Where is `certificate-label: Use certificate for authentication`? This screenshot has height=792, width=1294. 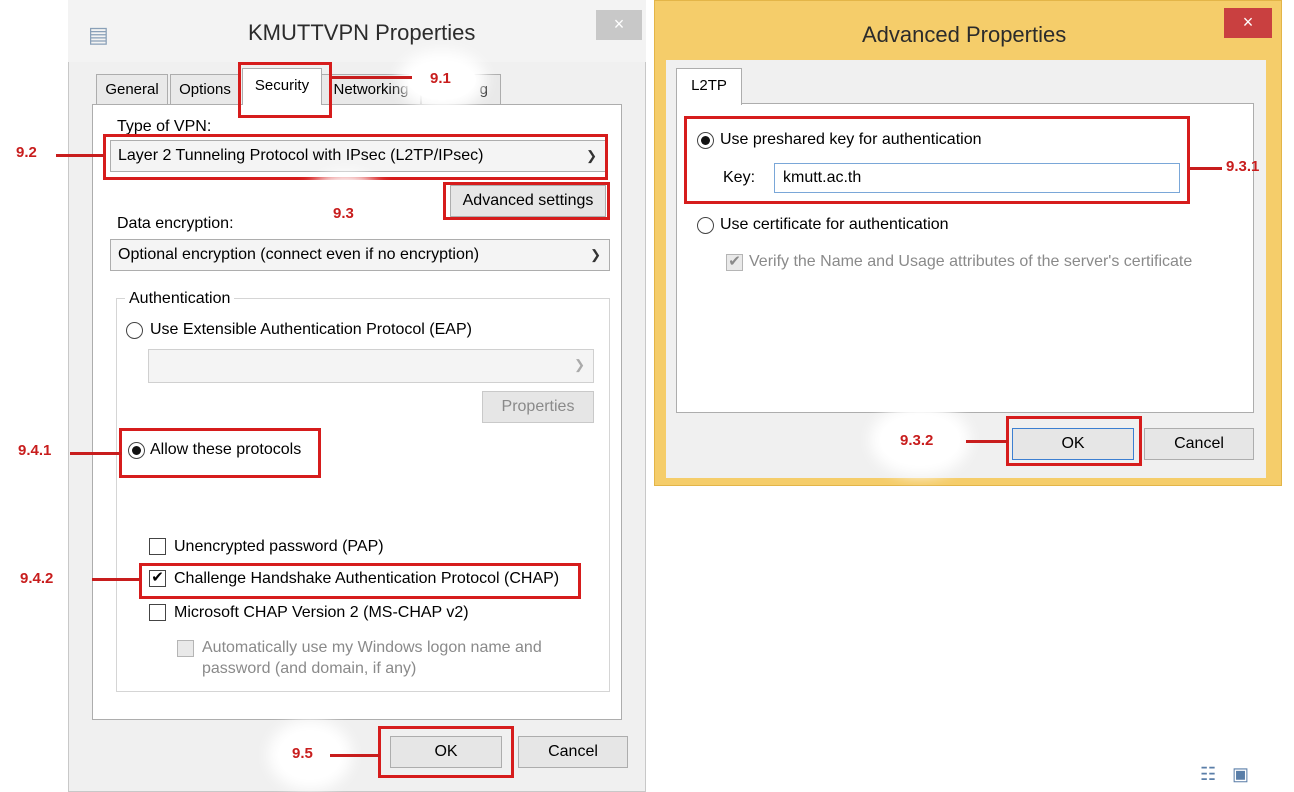
certificate-label: Use certificate for authentication is located at coordinates (834, 224).